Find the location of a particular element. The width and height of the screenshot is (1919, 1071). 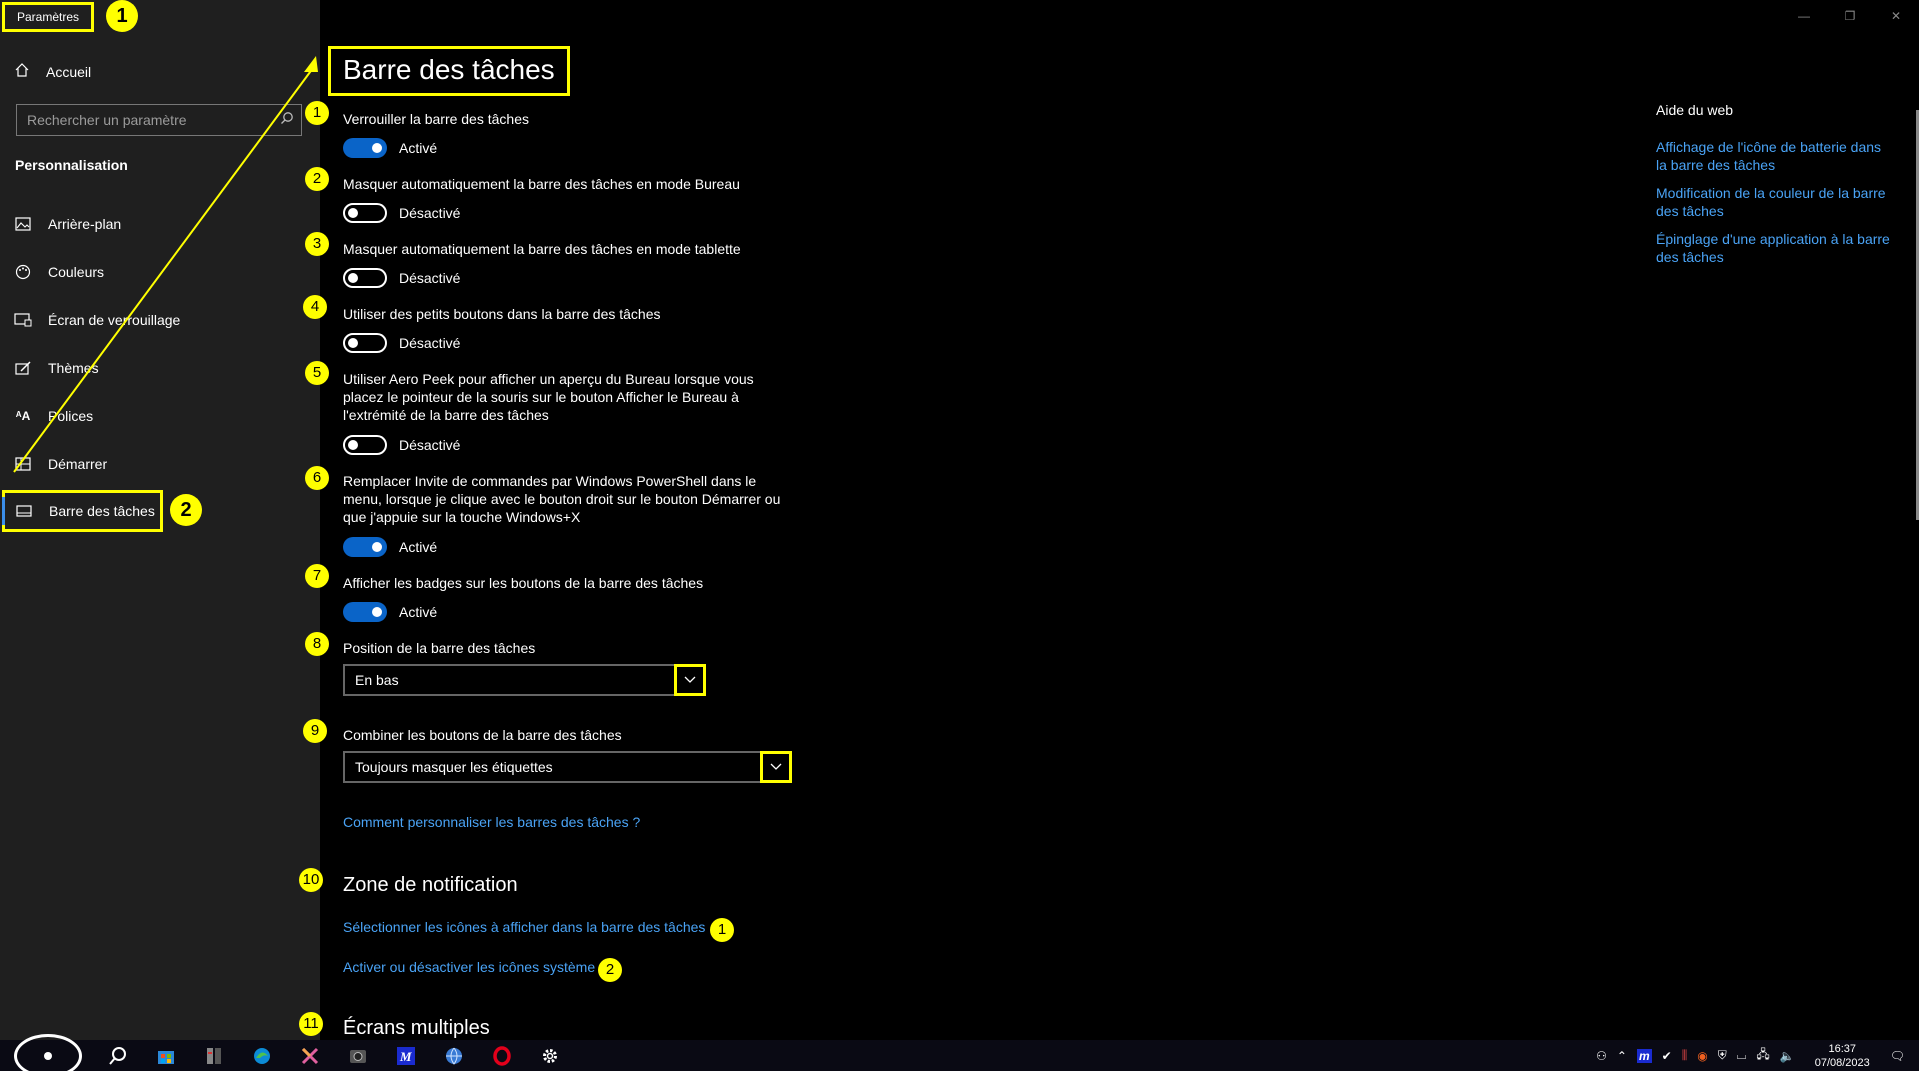

section-title-multi-screens: Écrans multiples is located at coordinates (416, 1028).